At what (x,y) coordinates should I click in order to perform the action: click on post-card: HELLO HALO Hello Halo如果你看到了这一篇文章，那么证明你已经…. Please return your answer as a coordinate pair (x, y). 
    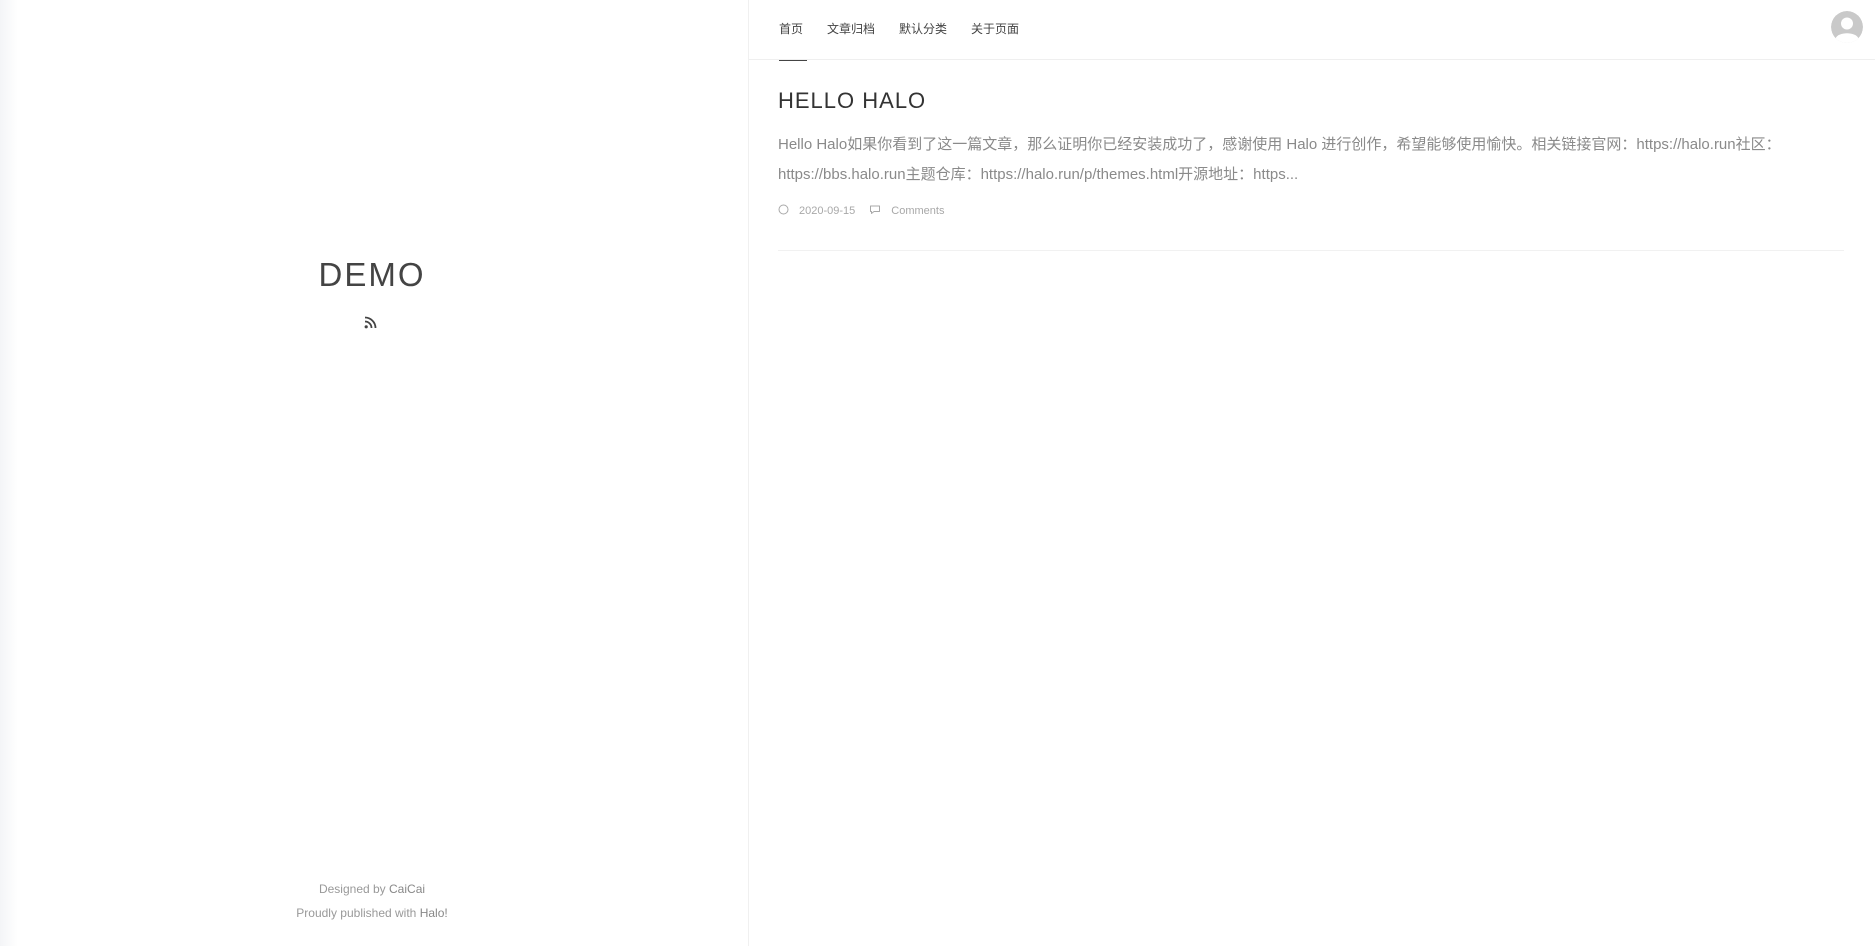
    Looking at the image, I should click on (1311, 155).